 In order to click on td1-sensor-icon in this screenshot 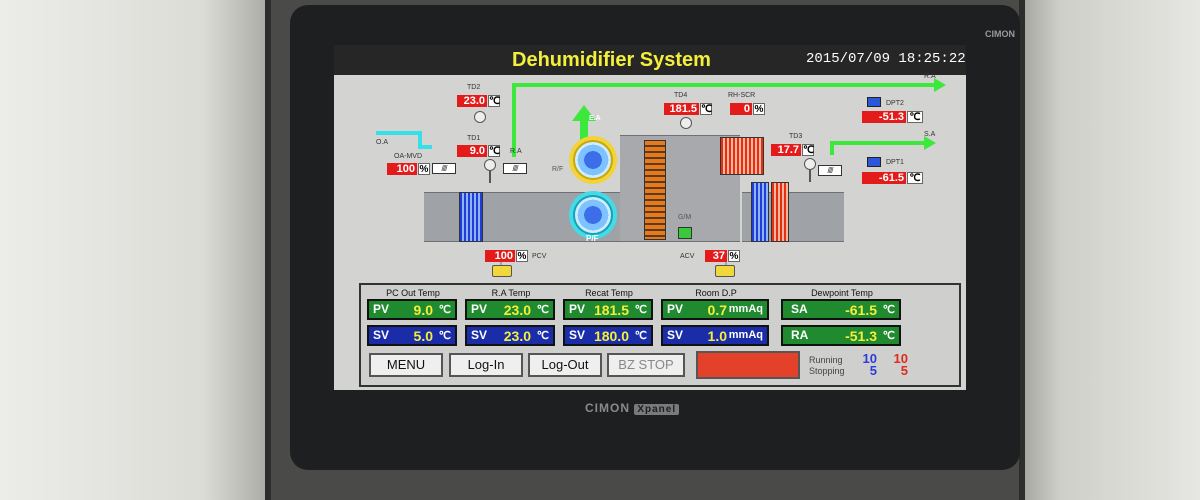, I will do `click(490, 165)`.